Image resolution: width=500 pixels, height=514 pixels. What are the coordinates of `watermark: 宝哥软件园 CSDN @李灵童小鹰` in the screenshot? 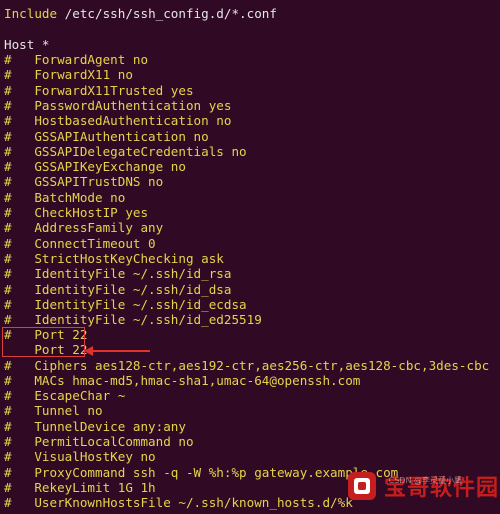 It's located at (420, 488).